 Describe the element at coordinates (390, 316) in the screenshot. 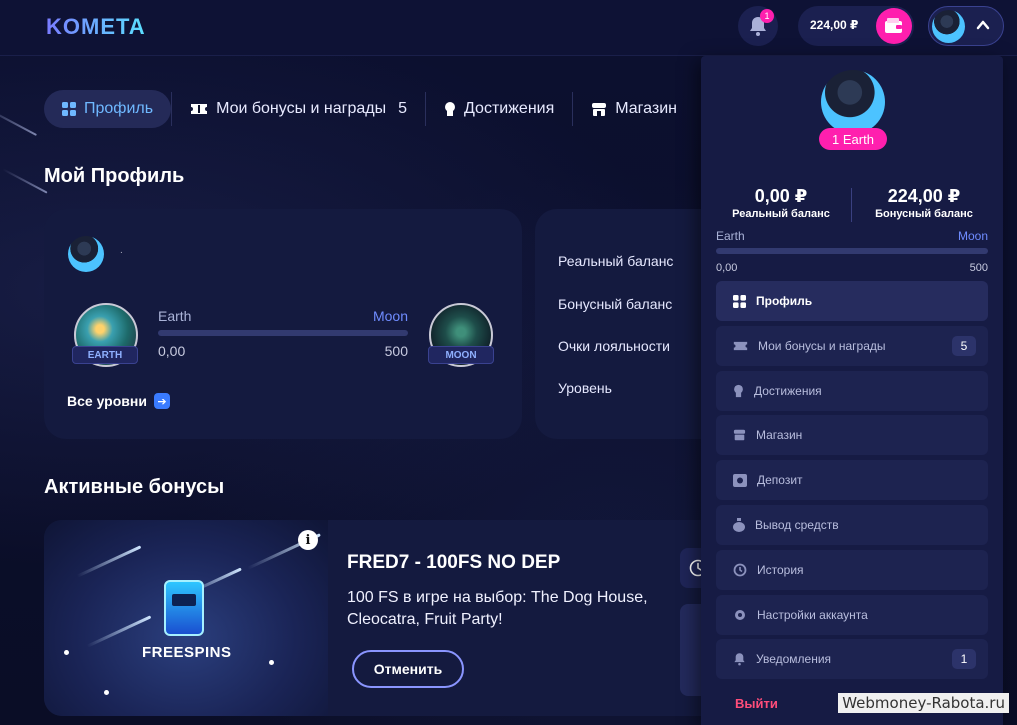

I see `next-level-name: Moon` at that location.